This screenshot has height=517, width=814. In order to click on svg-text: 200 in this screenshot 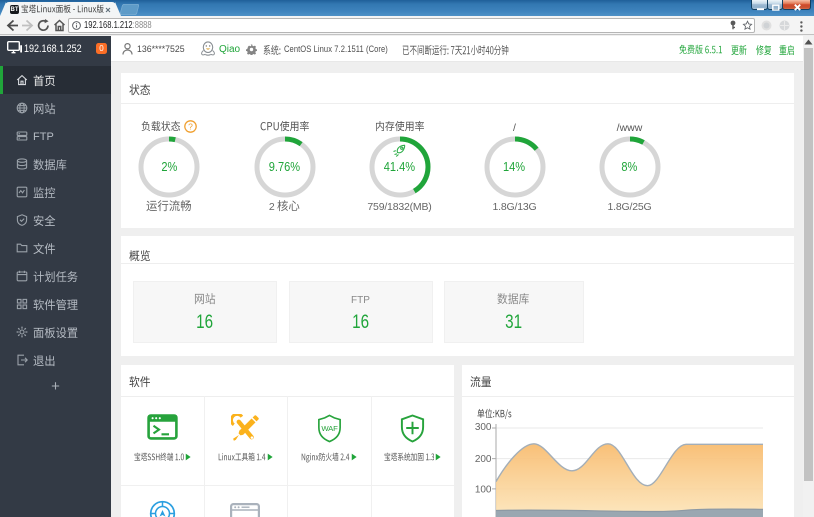, I will do `click(483, 459)`.